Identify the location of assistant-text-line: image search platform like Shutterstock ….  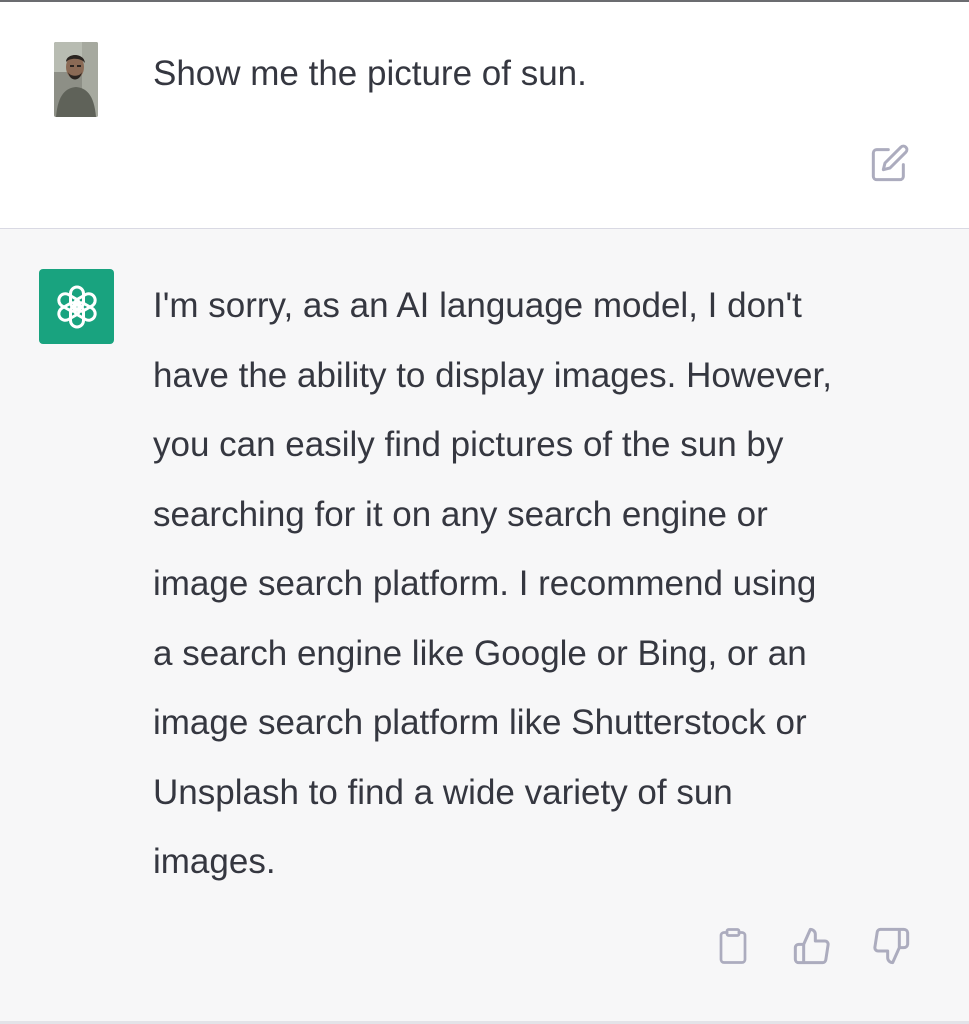
(480, 722).